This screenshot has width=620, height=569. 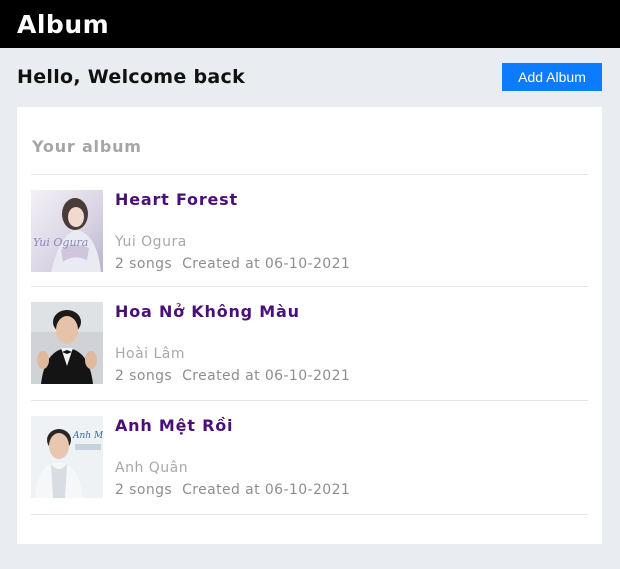 What do you see at coordinates (150, 354) in the screenshot?
I see `album-artist: Hoài Lâm` at bounding box center [150, 354].